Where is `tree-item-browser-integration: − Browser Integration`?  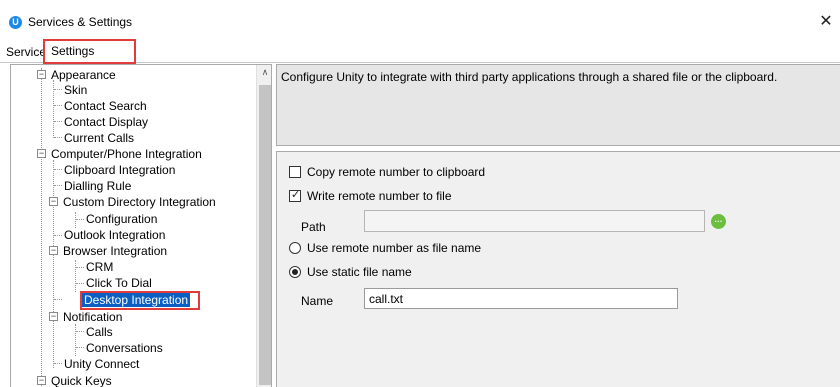 tree-item-browser-integration: − Browser Integration is located at coordinates (109, 251).